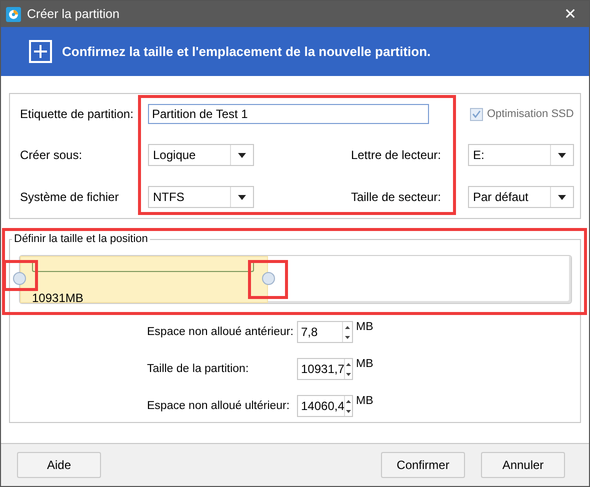 The width and height of the screenshot is (590, 487). What do you see at coordinates (13, 14) in the screenshot?
I see `app-logo-icon` at bounding box center [13, 14].